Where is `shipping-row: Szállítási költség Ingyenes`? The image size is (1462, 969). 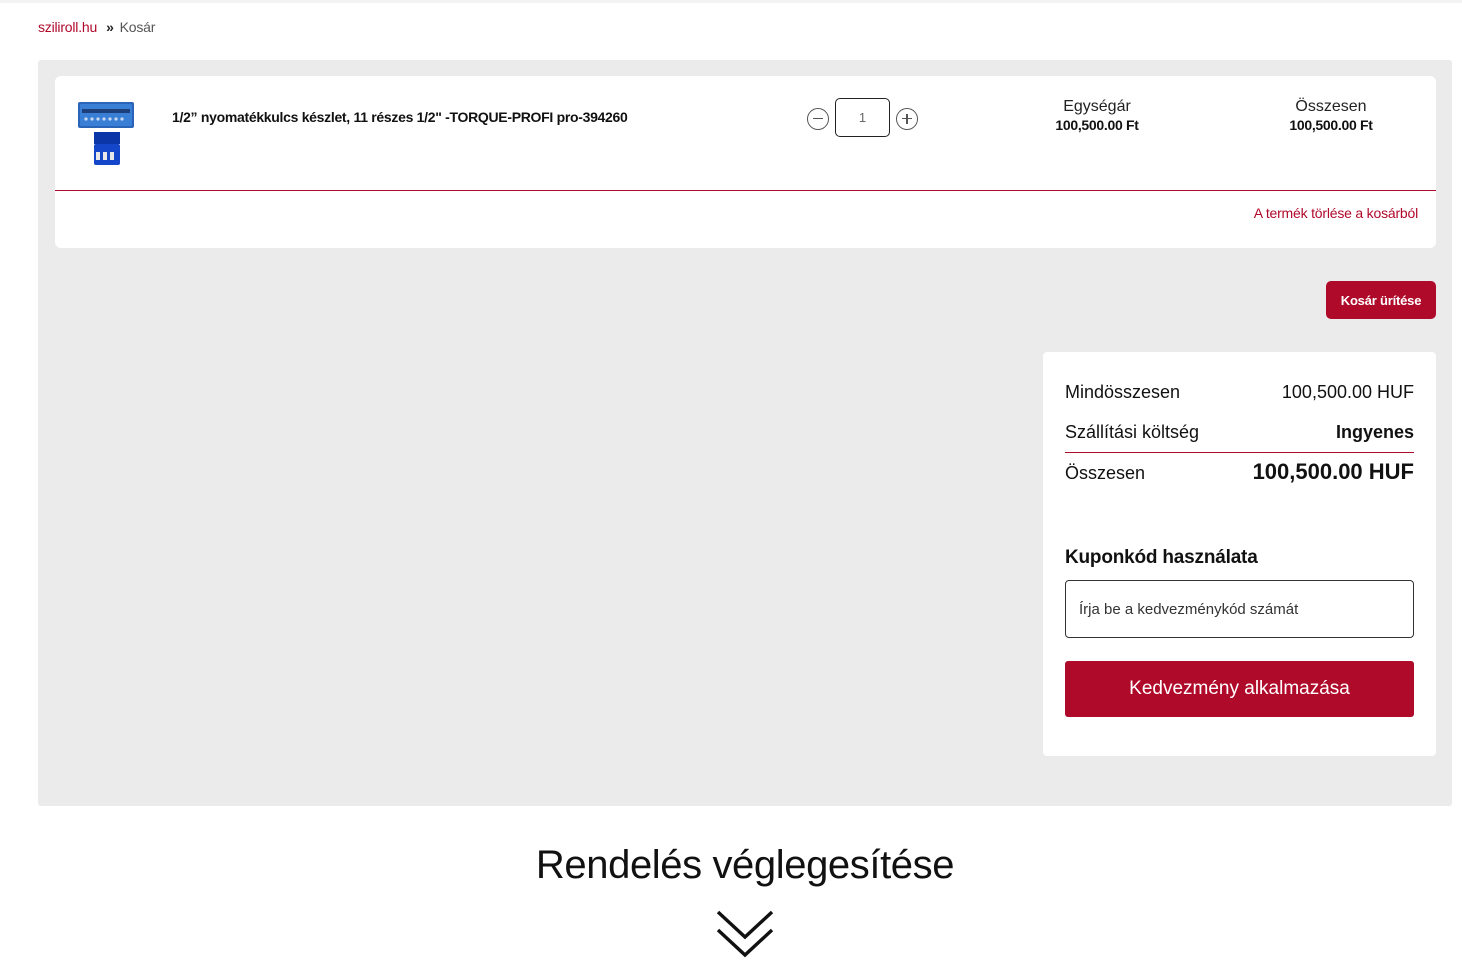 shipping-row: Szállítási költség Ingyenes is located at coordinates (1239, 432).